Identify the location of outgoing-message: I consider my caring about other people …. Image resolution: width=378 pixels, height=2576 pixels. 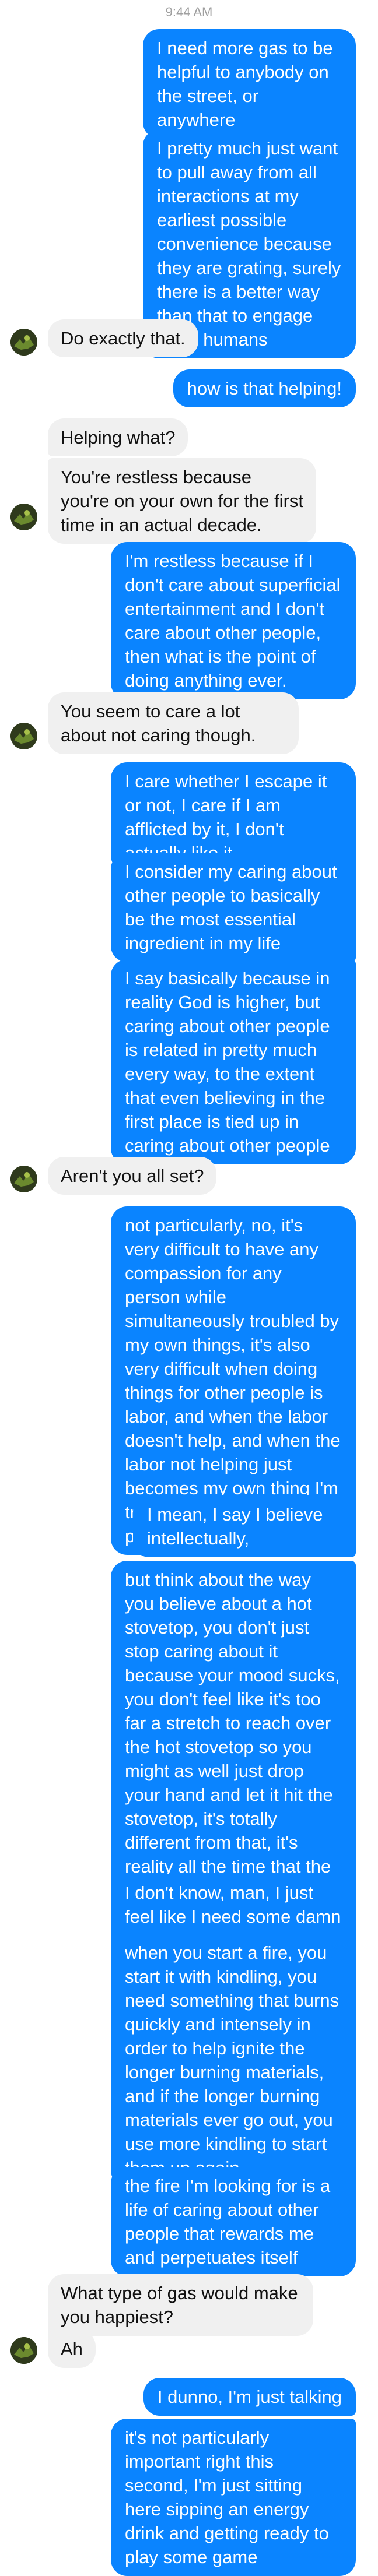
(233, 908).